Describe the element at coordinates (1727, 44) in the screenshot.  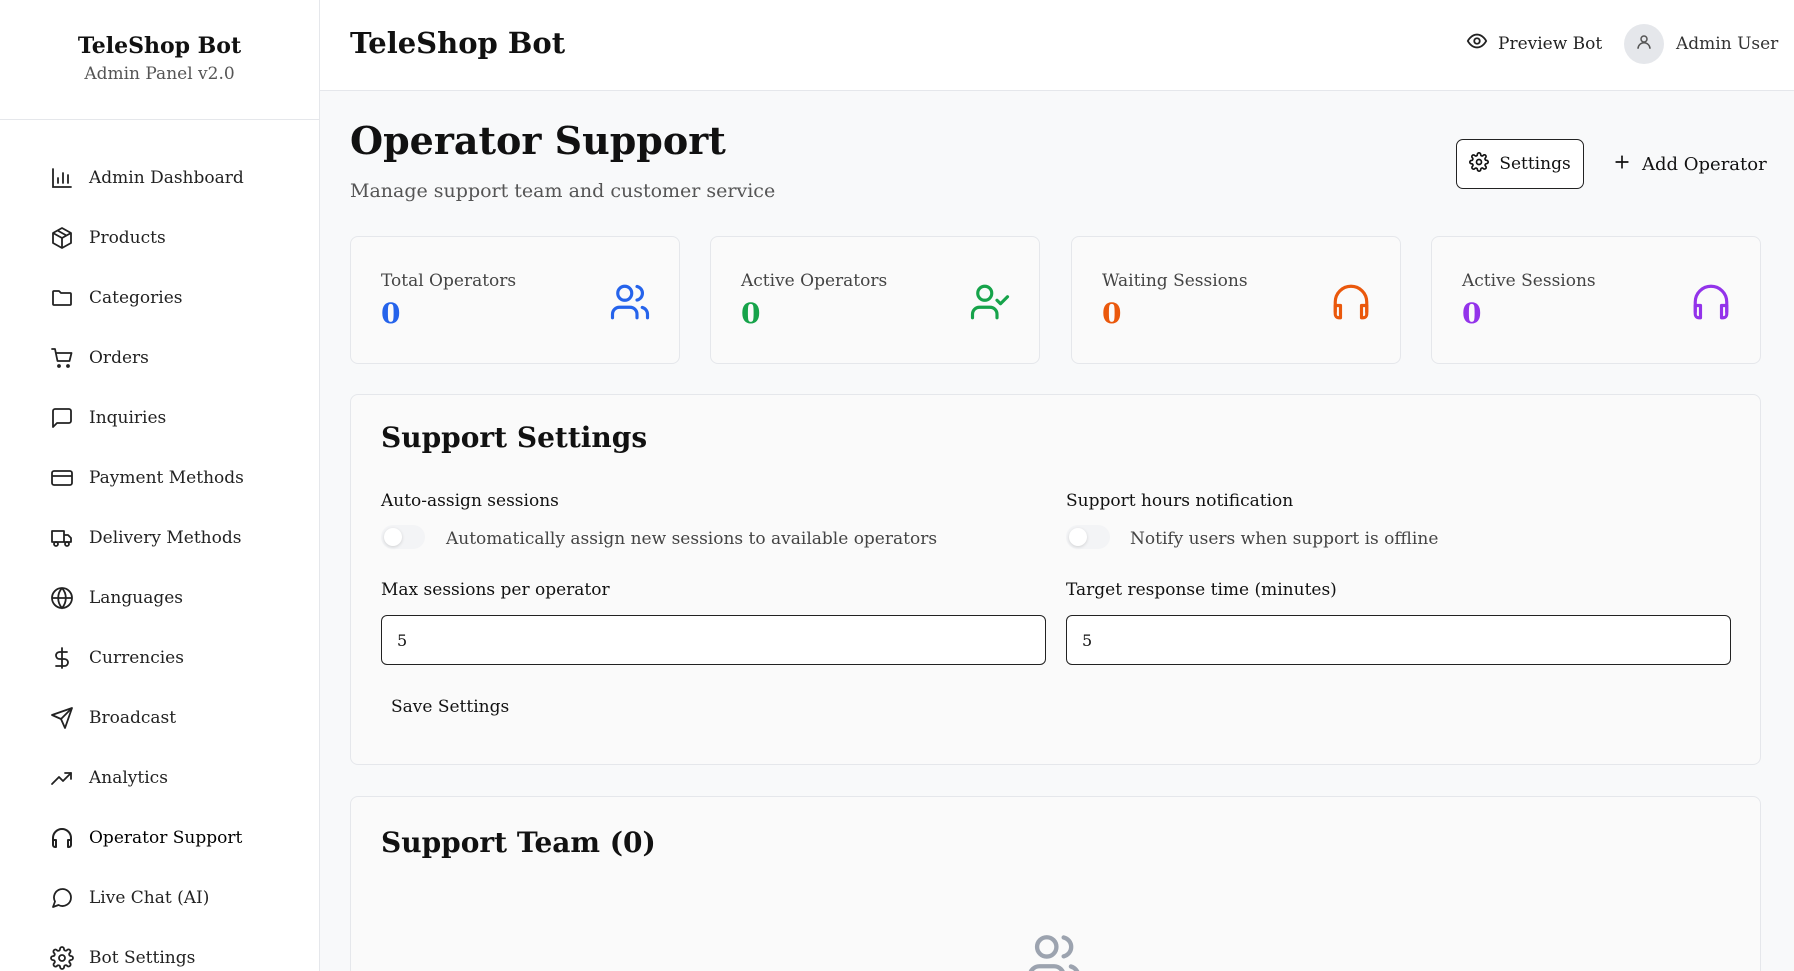
I see `user-name: Admin User` at that location.